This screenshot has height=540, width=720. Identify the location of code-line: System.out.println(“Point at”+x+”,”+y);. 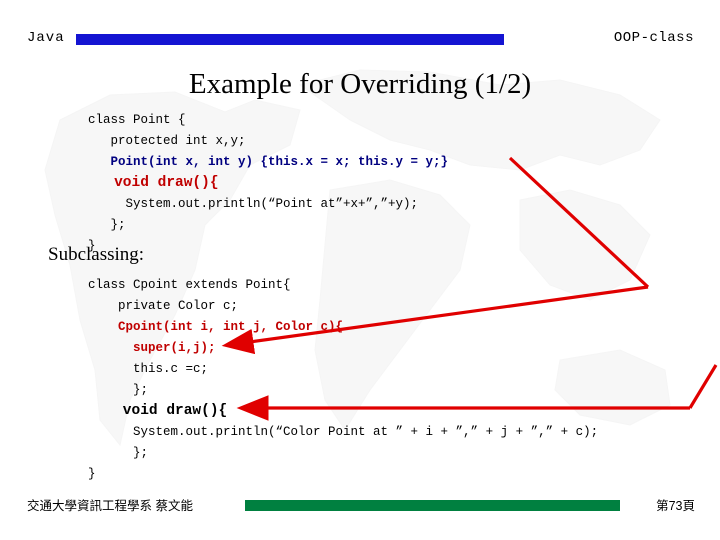
(253, 204).